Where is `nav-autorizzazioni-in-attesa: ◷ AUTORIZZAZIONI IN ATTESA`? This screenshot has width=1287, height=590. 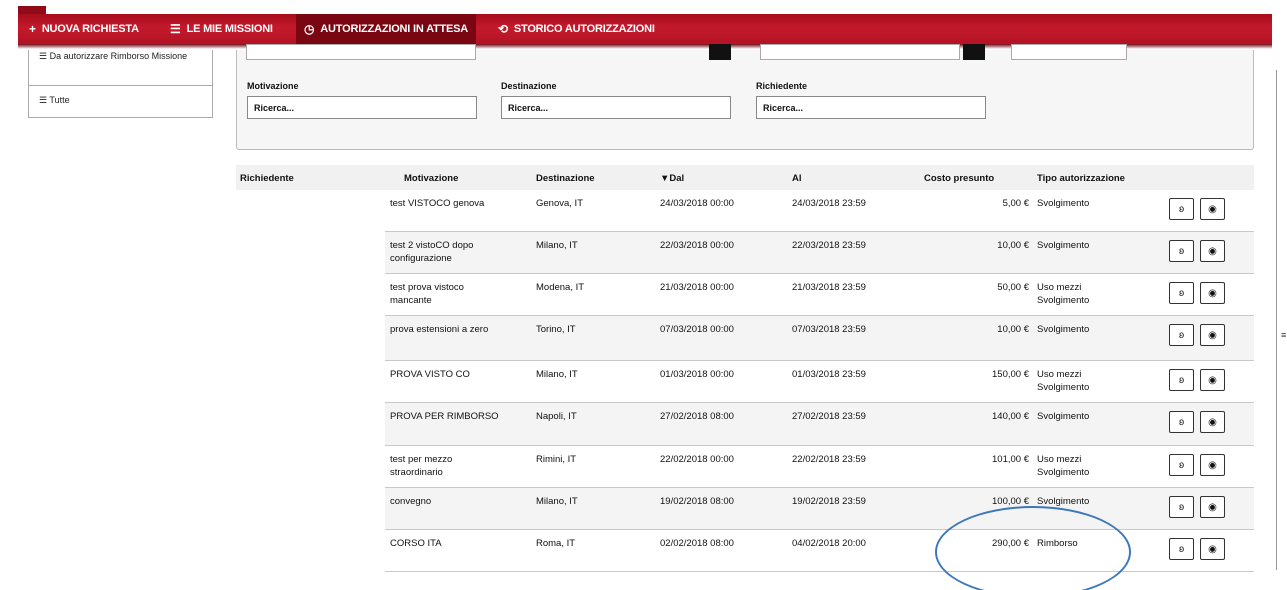
nav-autorizzazioni-in-attesa: ◷ AUTORIZZAZIONI IN ATTESA is located at coordinates (386, 29).